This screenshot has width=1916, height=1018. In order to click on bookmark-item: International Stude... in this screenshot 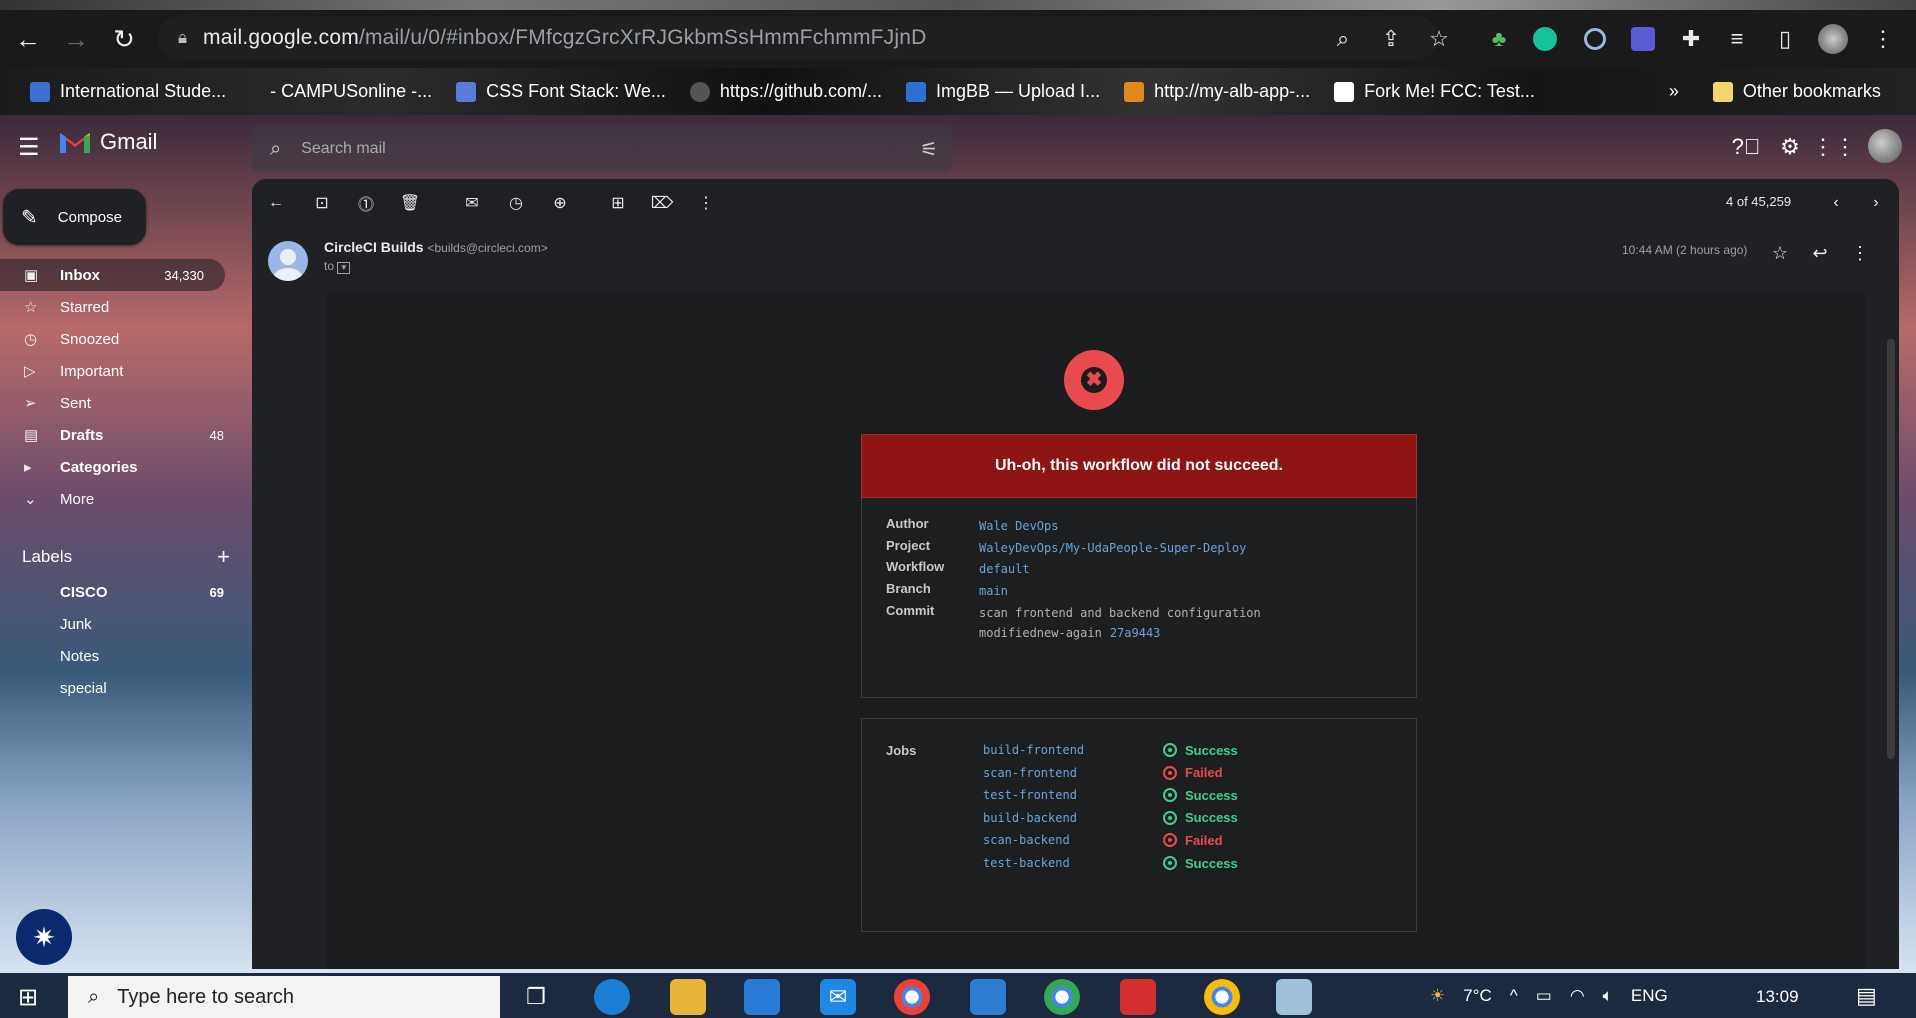, I will do `click(128, 92)`.